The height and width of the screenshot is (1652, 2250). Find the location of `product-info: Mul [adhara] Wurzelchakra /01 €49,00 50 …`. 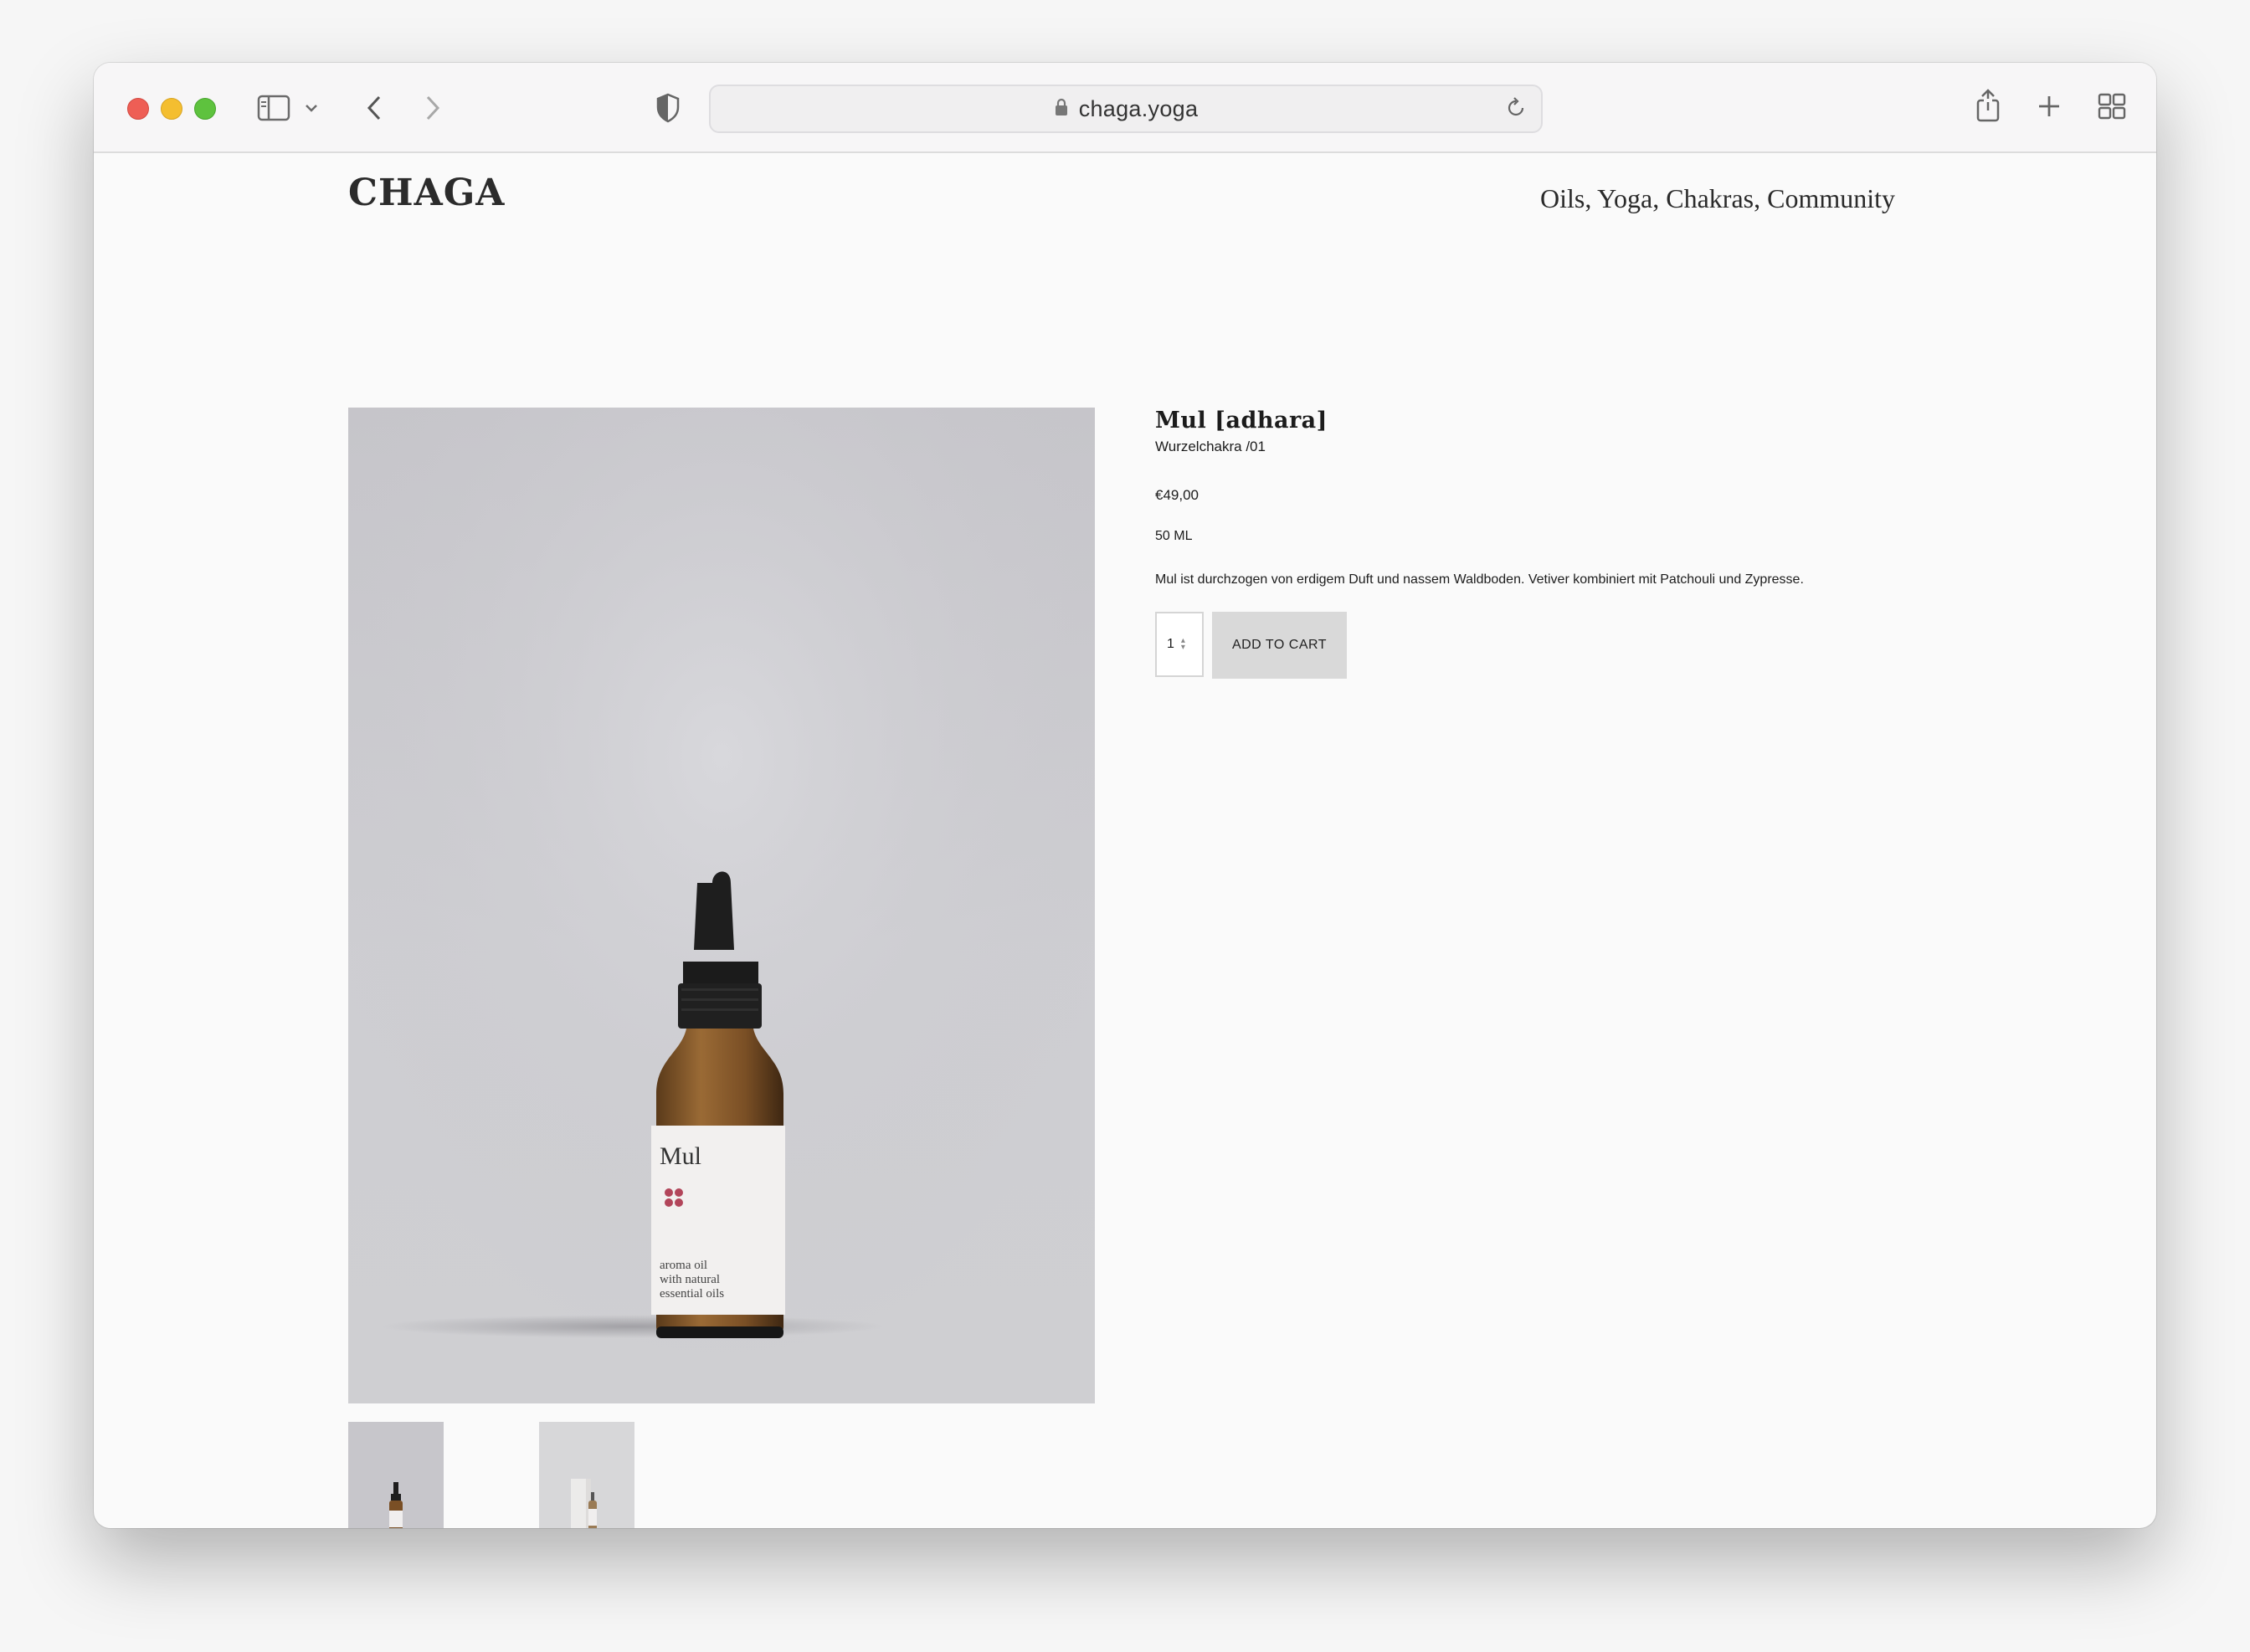

product-info: Mul [adhara] Wurzelchakra /01 €49,00 50 … is located at coordinates (1531, 543).